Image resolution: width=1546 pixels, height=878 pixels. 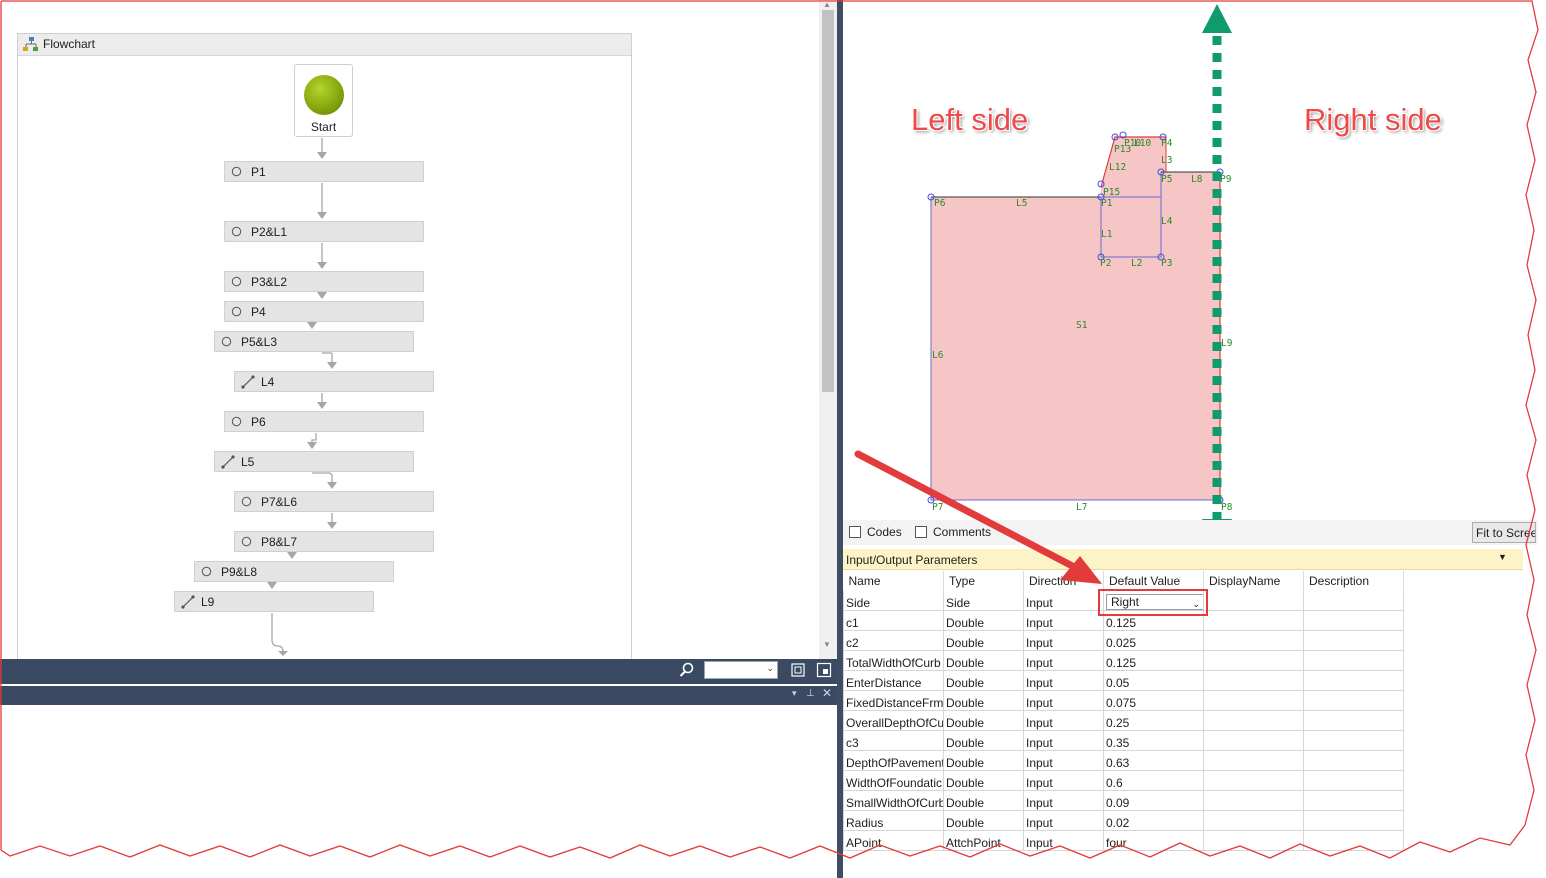 What do you see at coordinates (1153, 740) in the screenshot?
I see `cell-default: 0.35` at bounding box center [1153, 740].